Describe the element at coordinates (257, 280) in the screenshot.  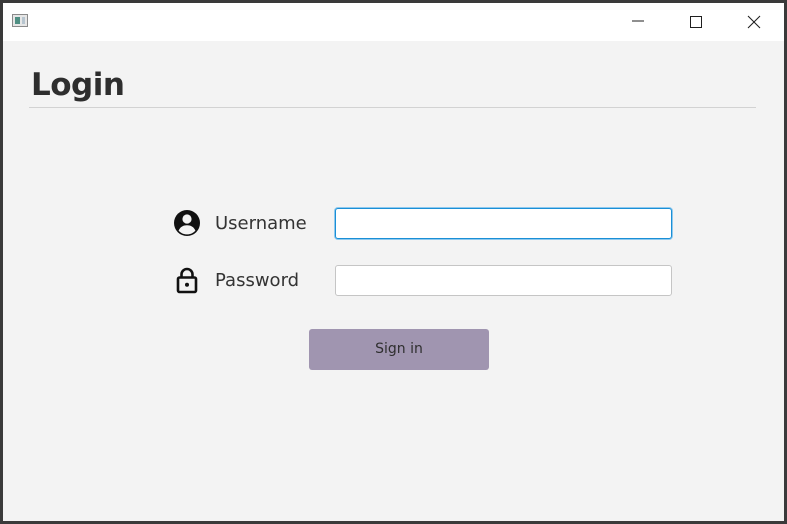
I see `password-label: Password` at that location.